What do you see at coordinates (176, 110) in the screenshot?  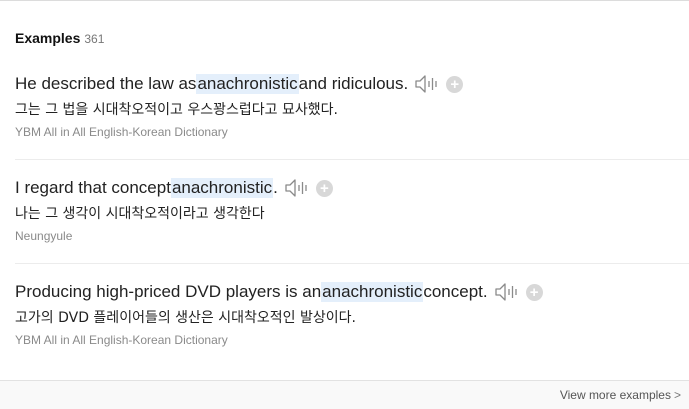 I see `example-korean: 그는 그 법을 시대착오적이고 우스꽝스럽다고 묘사했다.` at bounding box center [176, 110].